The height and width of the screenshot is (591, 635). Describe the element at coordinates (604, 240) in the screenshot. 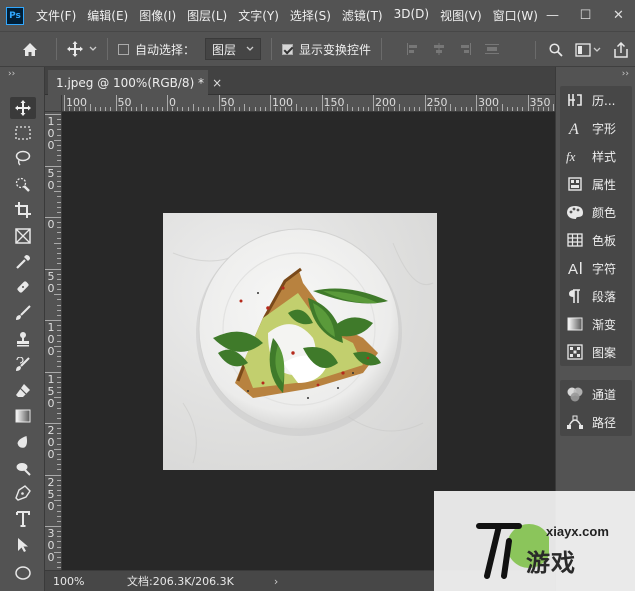

I see `panel-swatches-label: 色板` at that location.